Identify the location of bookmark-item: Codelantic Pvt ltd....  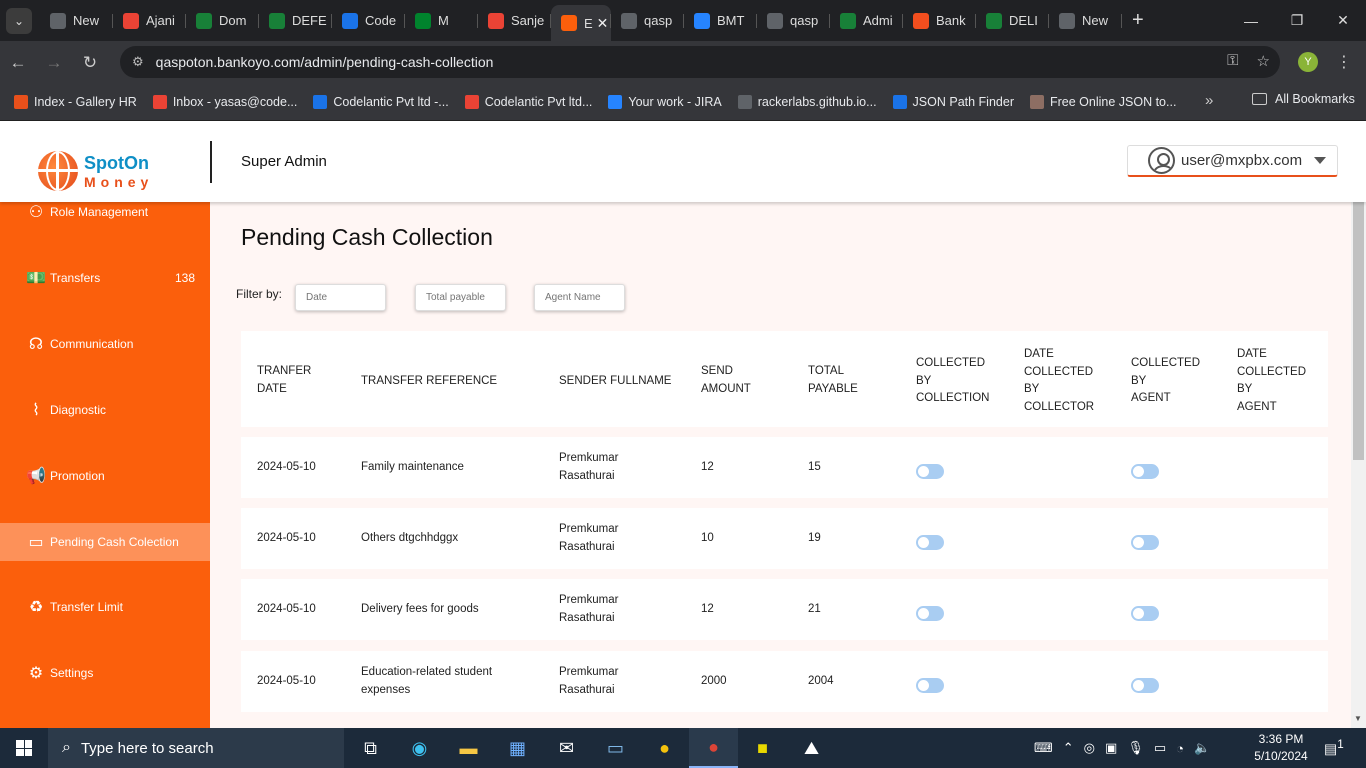
(528, 102).